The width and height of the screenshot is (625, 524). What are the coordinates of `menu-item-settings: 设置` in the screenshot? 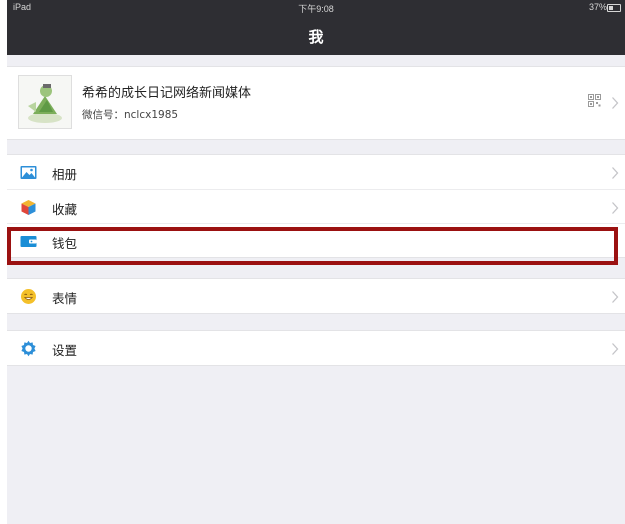 It's located at (316, 348).